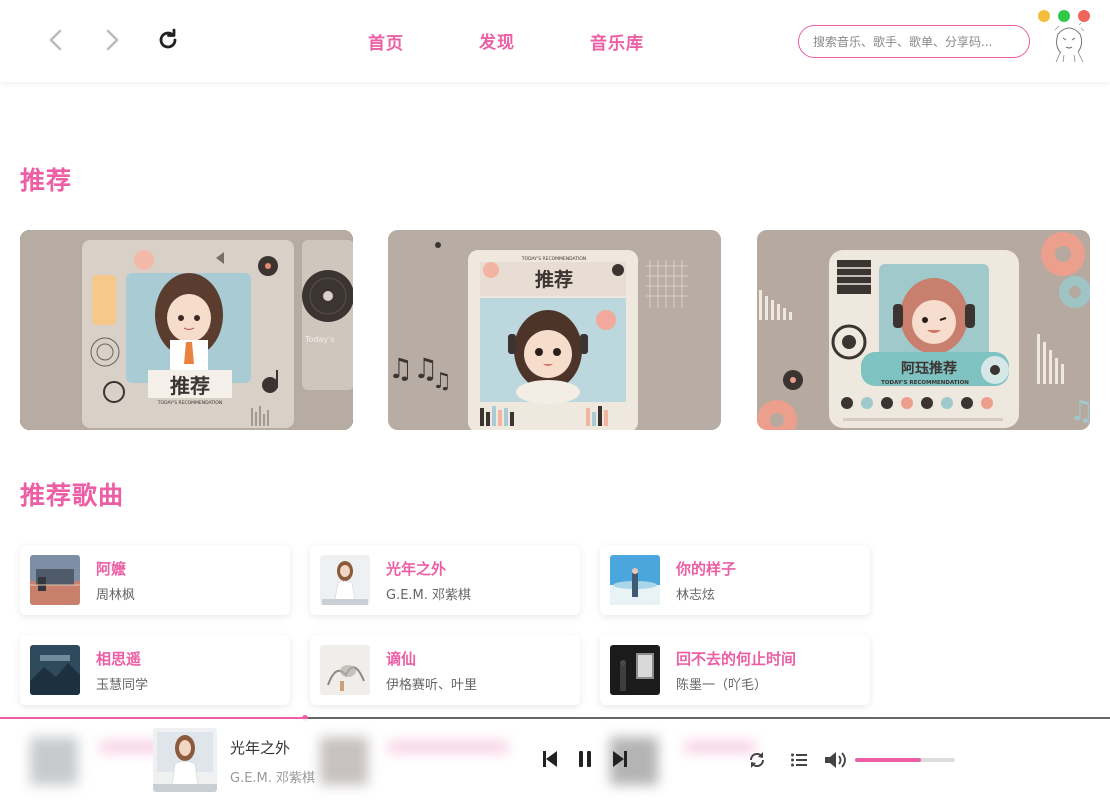 Image resolution: width=1110 pixels, height=800 pixels. I want to click on song-title: 光年之外, so click(416, 569).